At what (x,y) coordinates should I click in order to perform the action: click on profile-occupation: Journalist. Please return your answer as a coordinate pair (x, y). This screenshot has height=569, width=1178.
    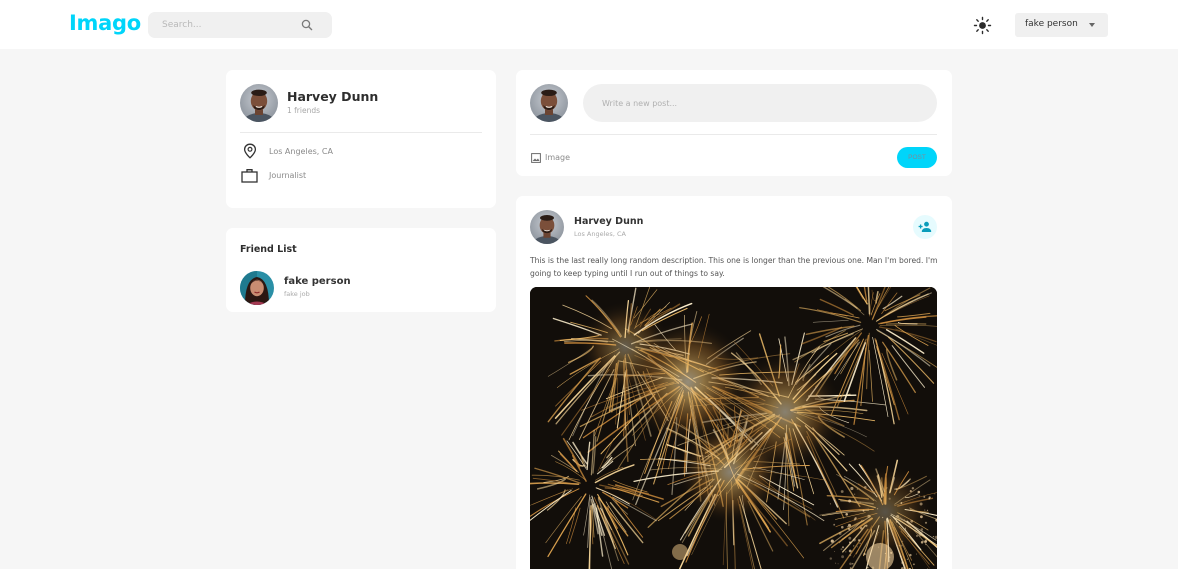
    Looking at the image, I should click on (288, 175).